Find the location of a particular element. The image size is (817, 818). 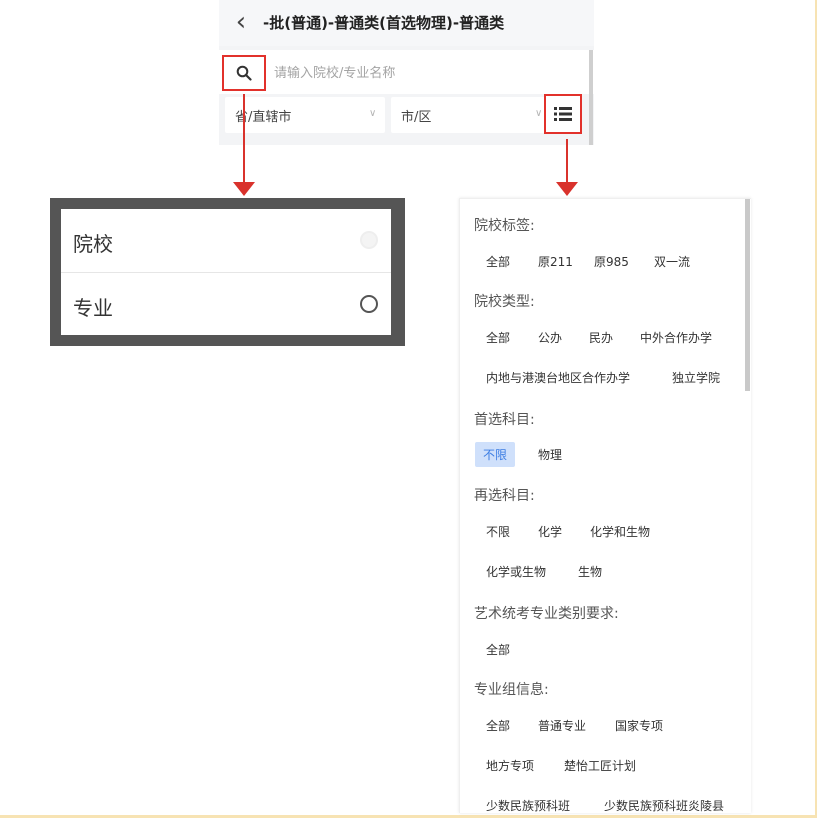

filter-row: 省/直辖市 ∨ 市/区 ∨ is located at coordinates (404, 116).